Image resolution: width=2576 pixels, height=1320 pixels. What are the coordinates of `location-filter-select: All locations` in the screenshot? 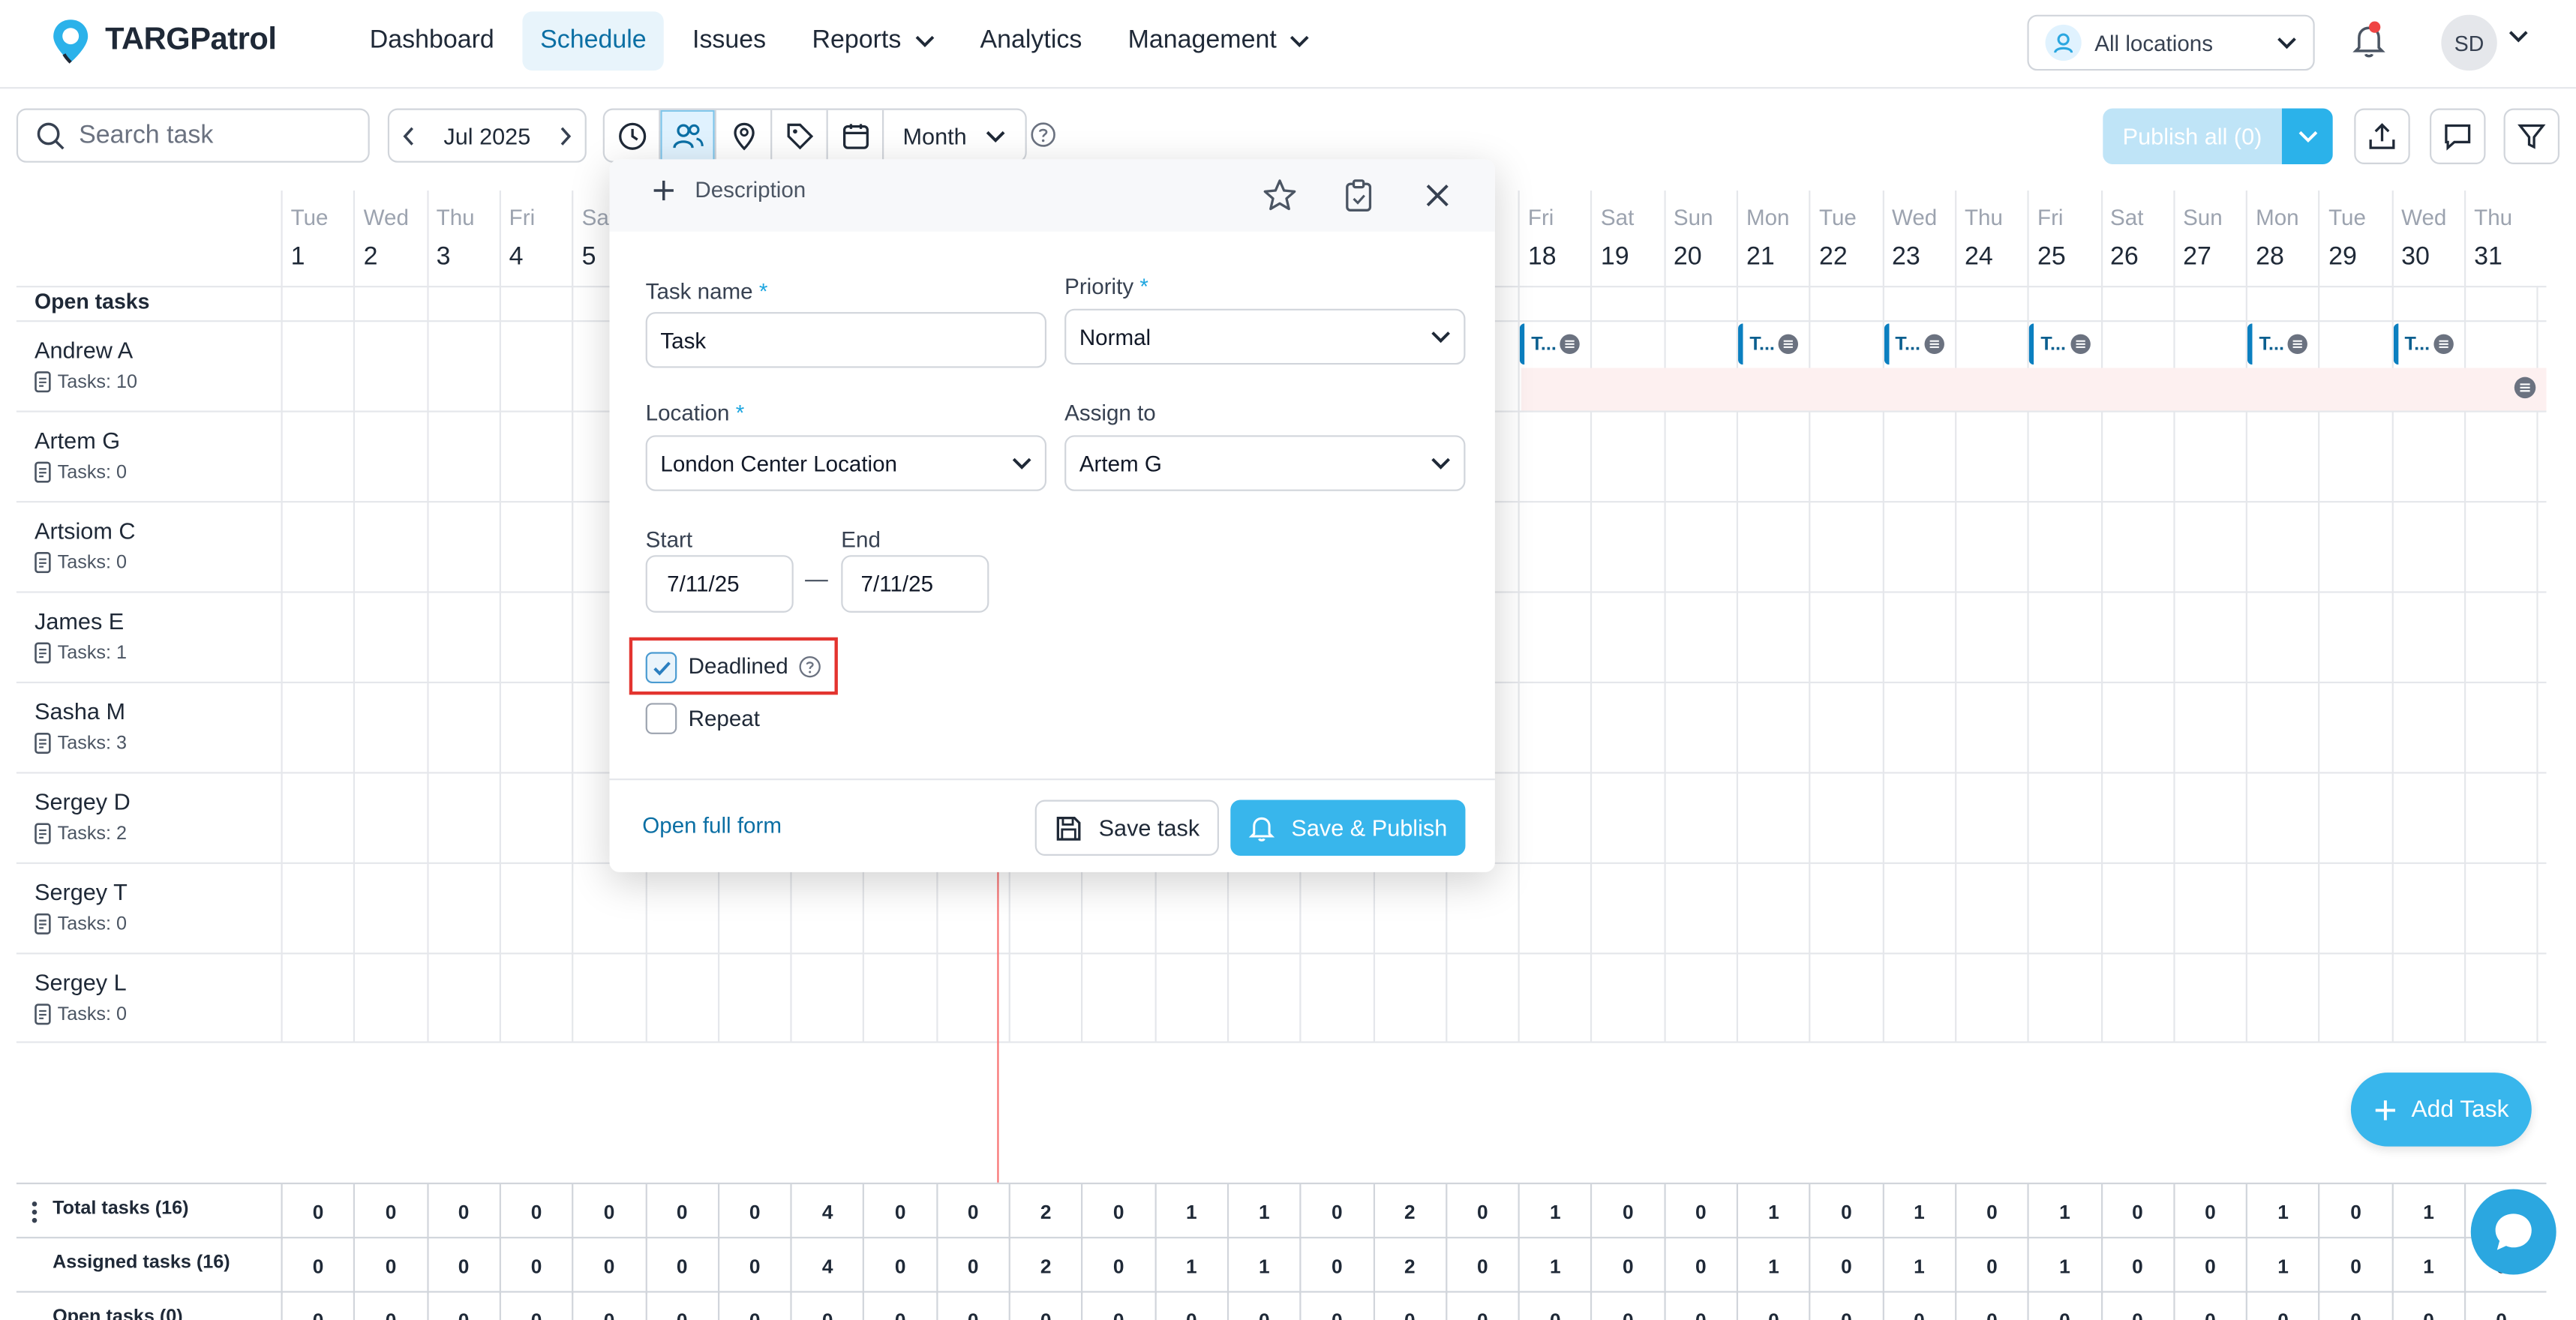 It's located at (2171, 42).